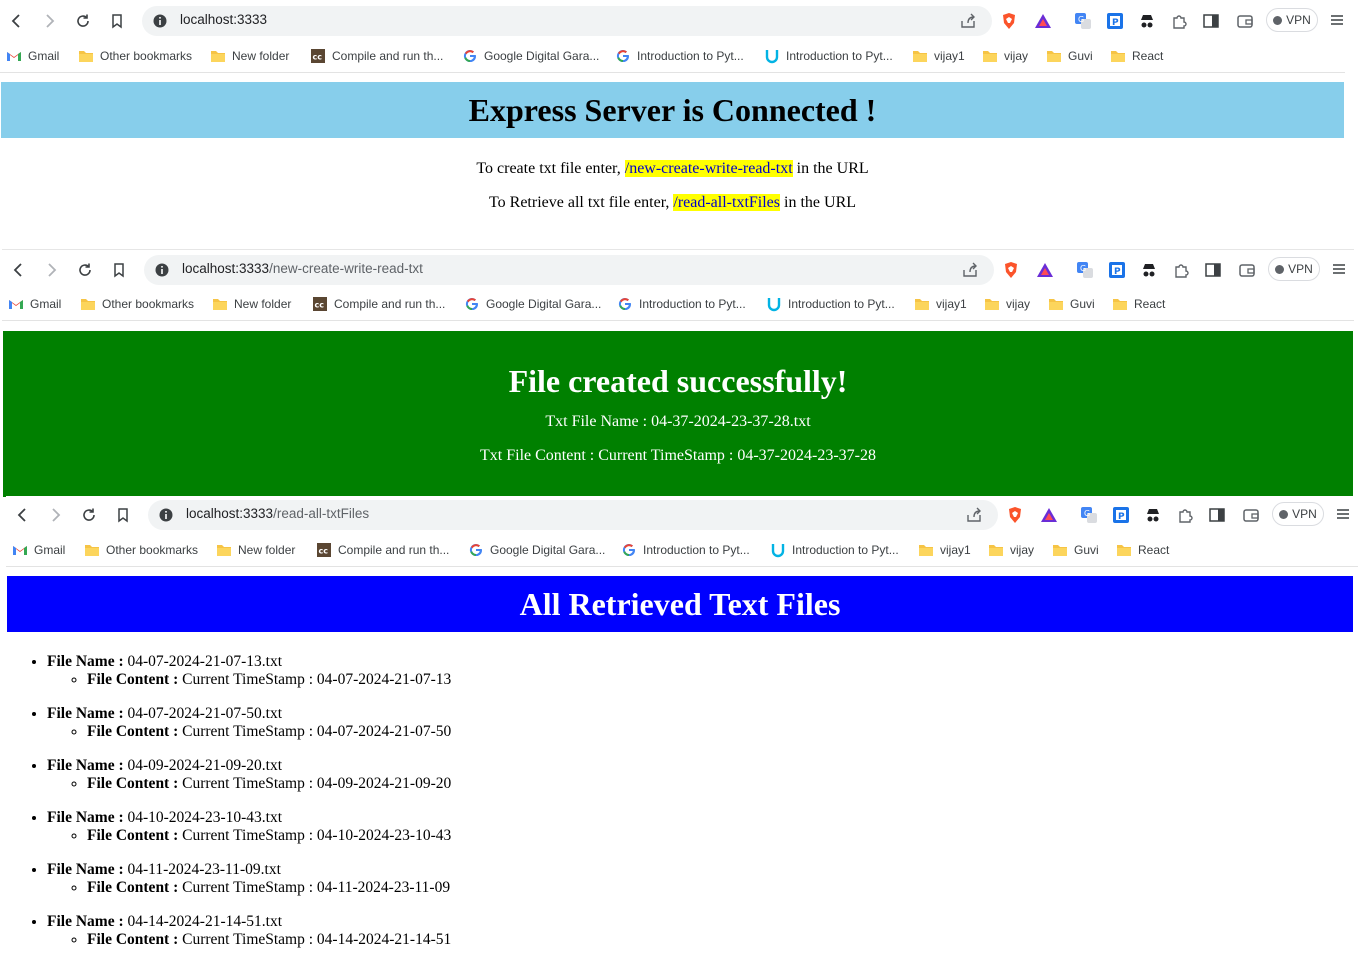 The height and width of the screenshot is (965, 1366). I want to click on bookmark-label: Gmail, so click(44, 56).